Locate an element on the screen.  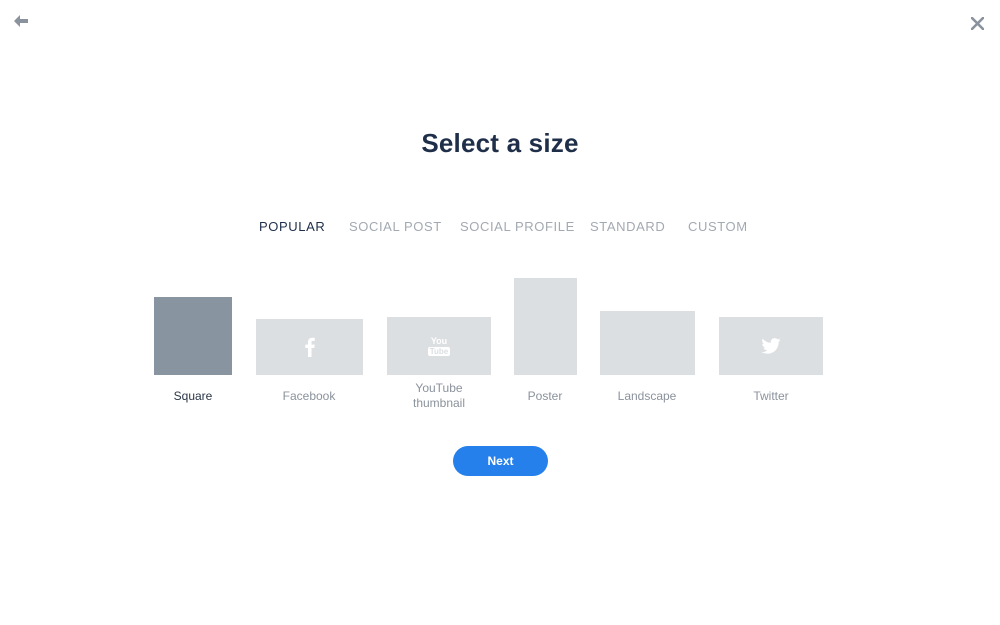
twitter-icon is located at coordinates (771, 346).